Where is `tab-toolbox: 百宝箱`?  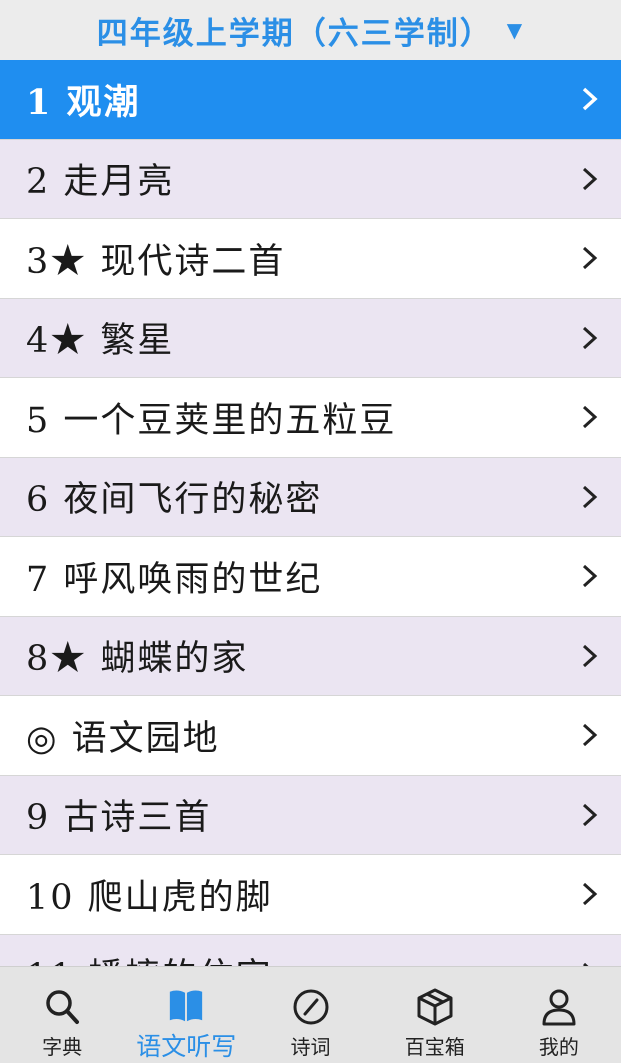 tab-toolbox: 百宝箱 is located at coordinates (435, 1015).